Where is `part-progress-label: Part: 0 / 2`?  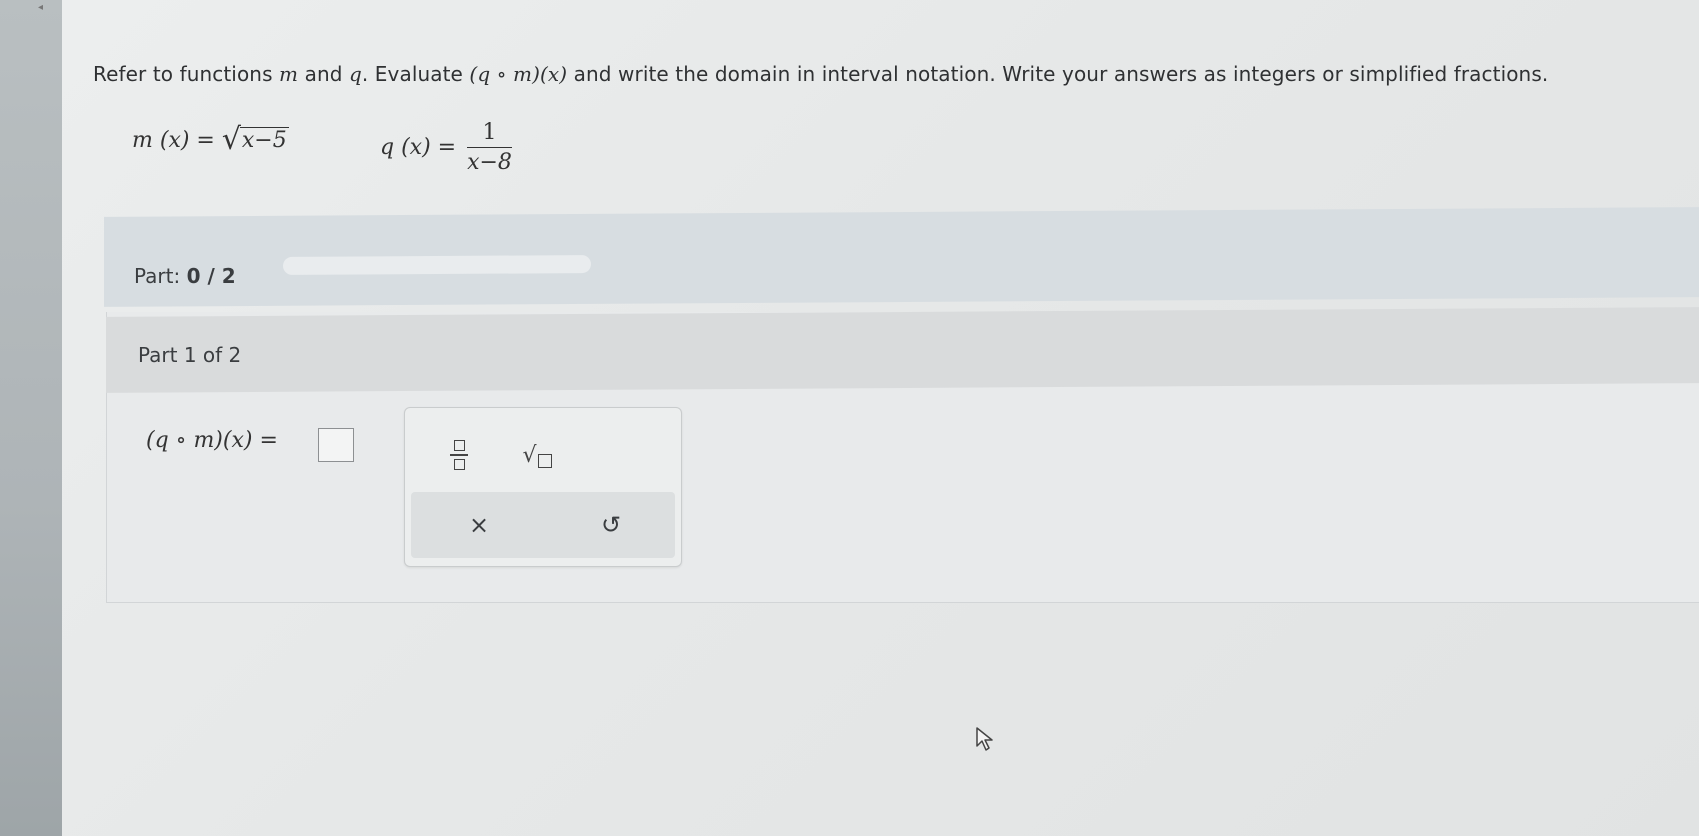 part-progress-label: Part: 0 / 2 is located at coordinates (185, 276).